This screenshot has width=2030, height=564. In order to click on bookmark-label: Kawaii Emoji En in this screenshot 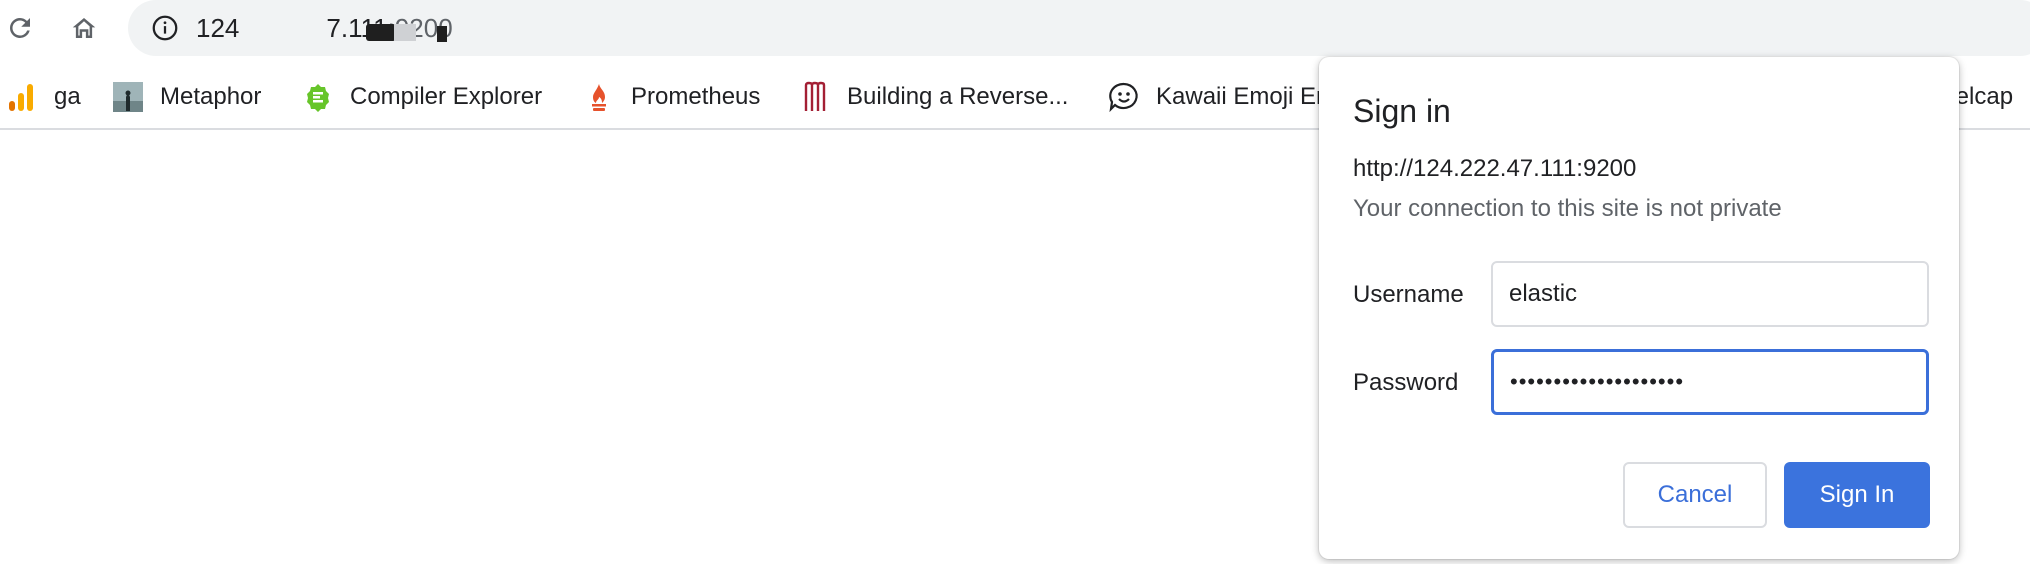, I will do `click(1243, 96)`.